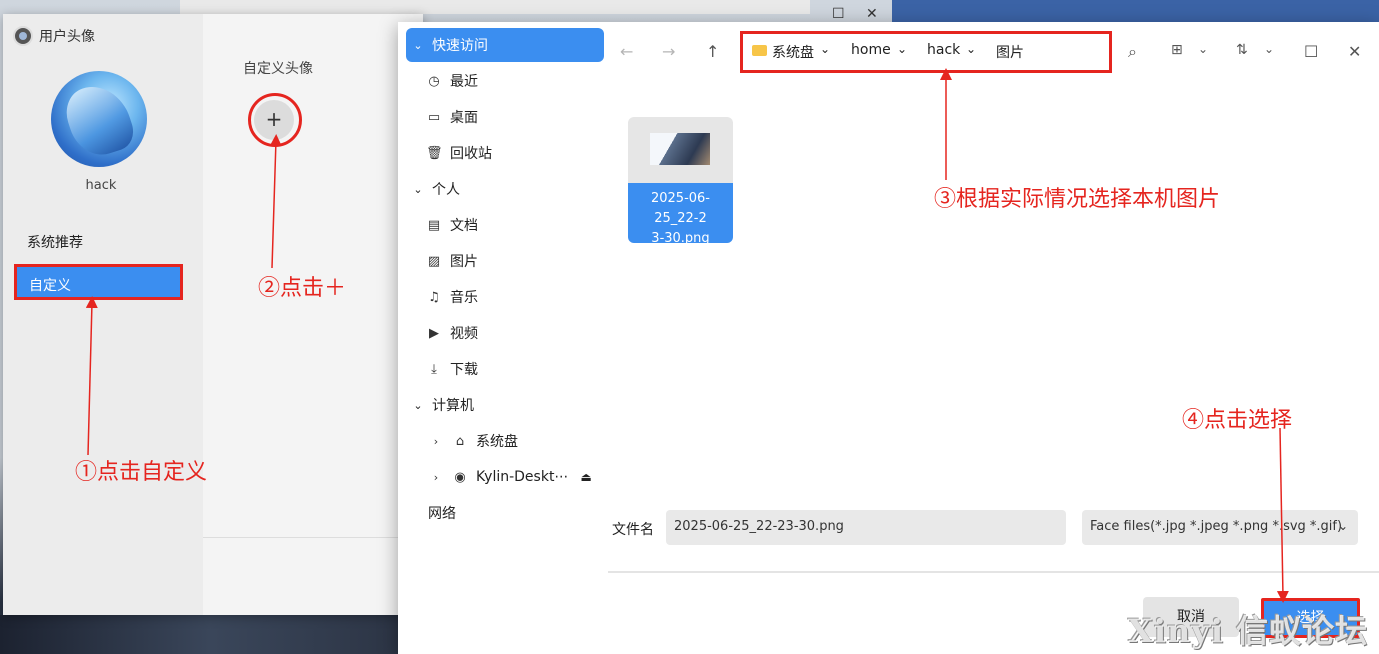 The width and height of the screenshot is (1379, 654). I want to click on sidebar-item-label: Kylin-Deskt⋯, so click(522, 477).